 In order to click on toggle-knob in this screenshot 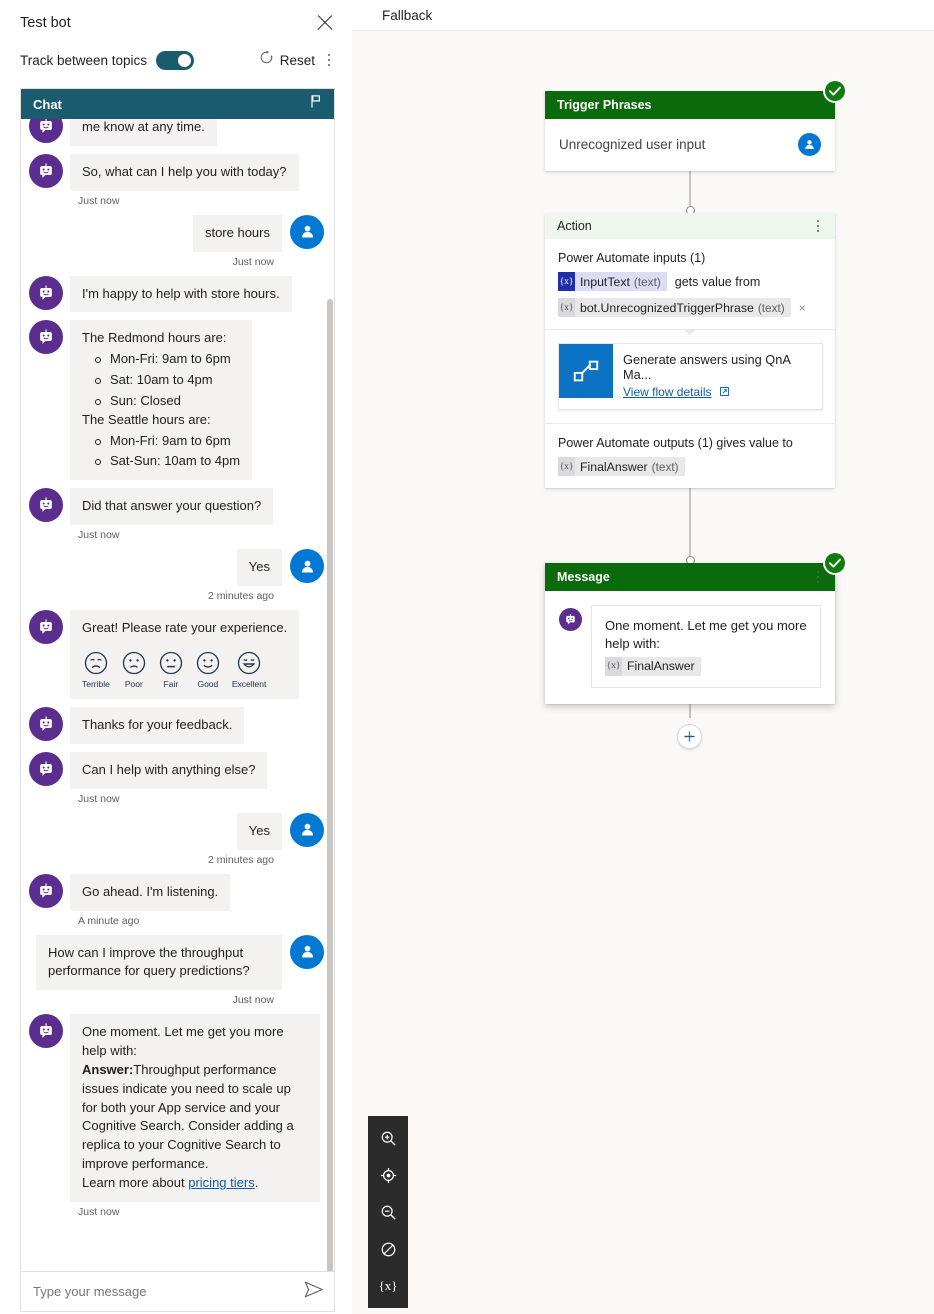, I will do `click(185, 60)`.